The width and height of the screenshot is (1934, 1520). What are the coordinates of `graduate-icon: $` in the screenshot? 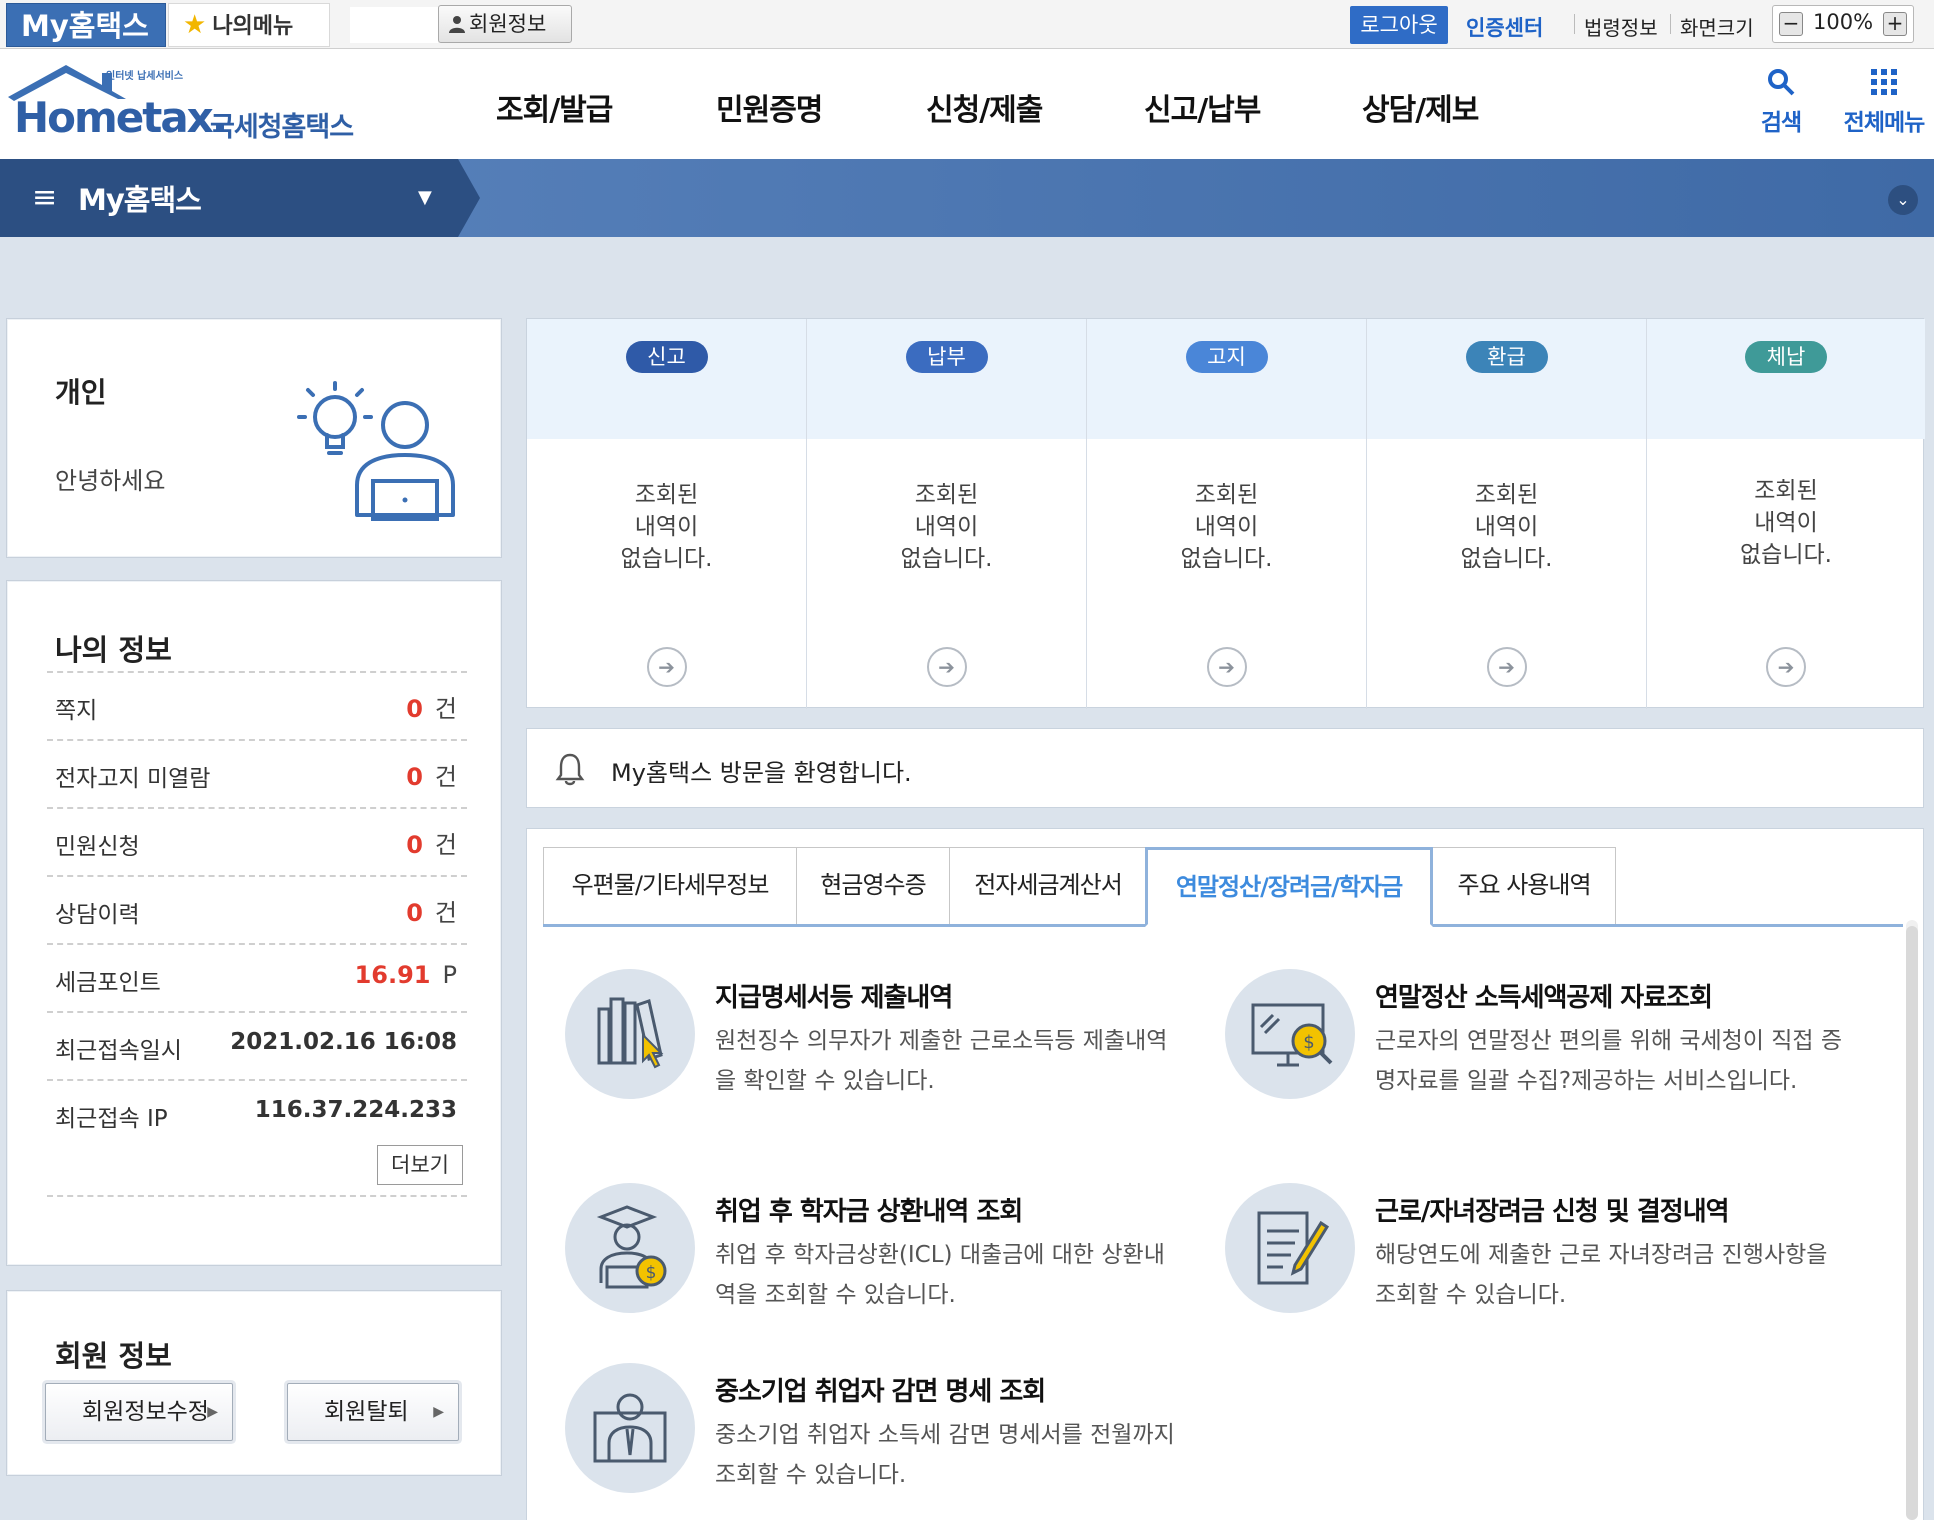 It's located at (630, 1248).